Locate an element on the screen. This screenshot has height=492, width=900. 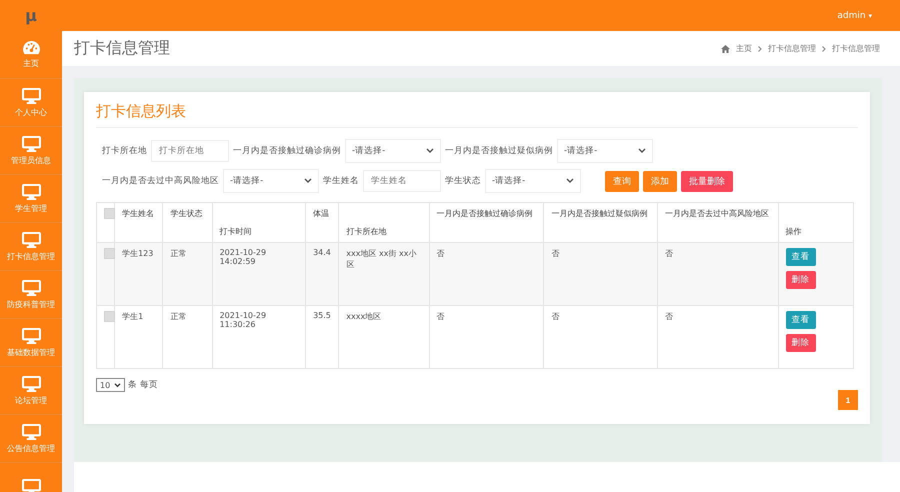
filter-label: 学生状态 is located at coordinates (463, 181).